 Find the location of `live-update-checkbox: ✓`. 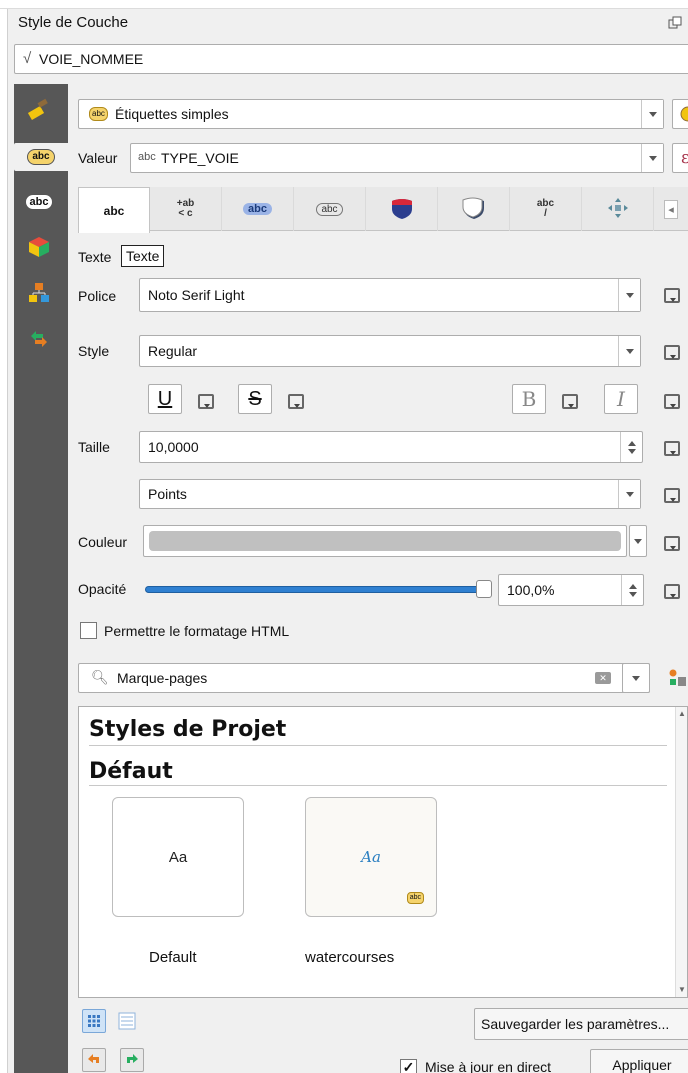

live-update-checkbox: ✓ is located at coordinates (408, 1066).